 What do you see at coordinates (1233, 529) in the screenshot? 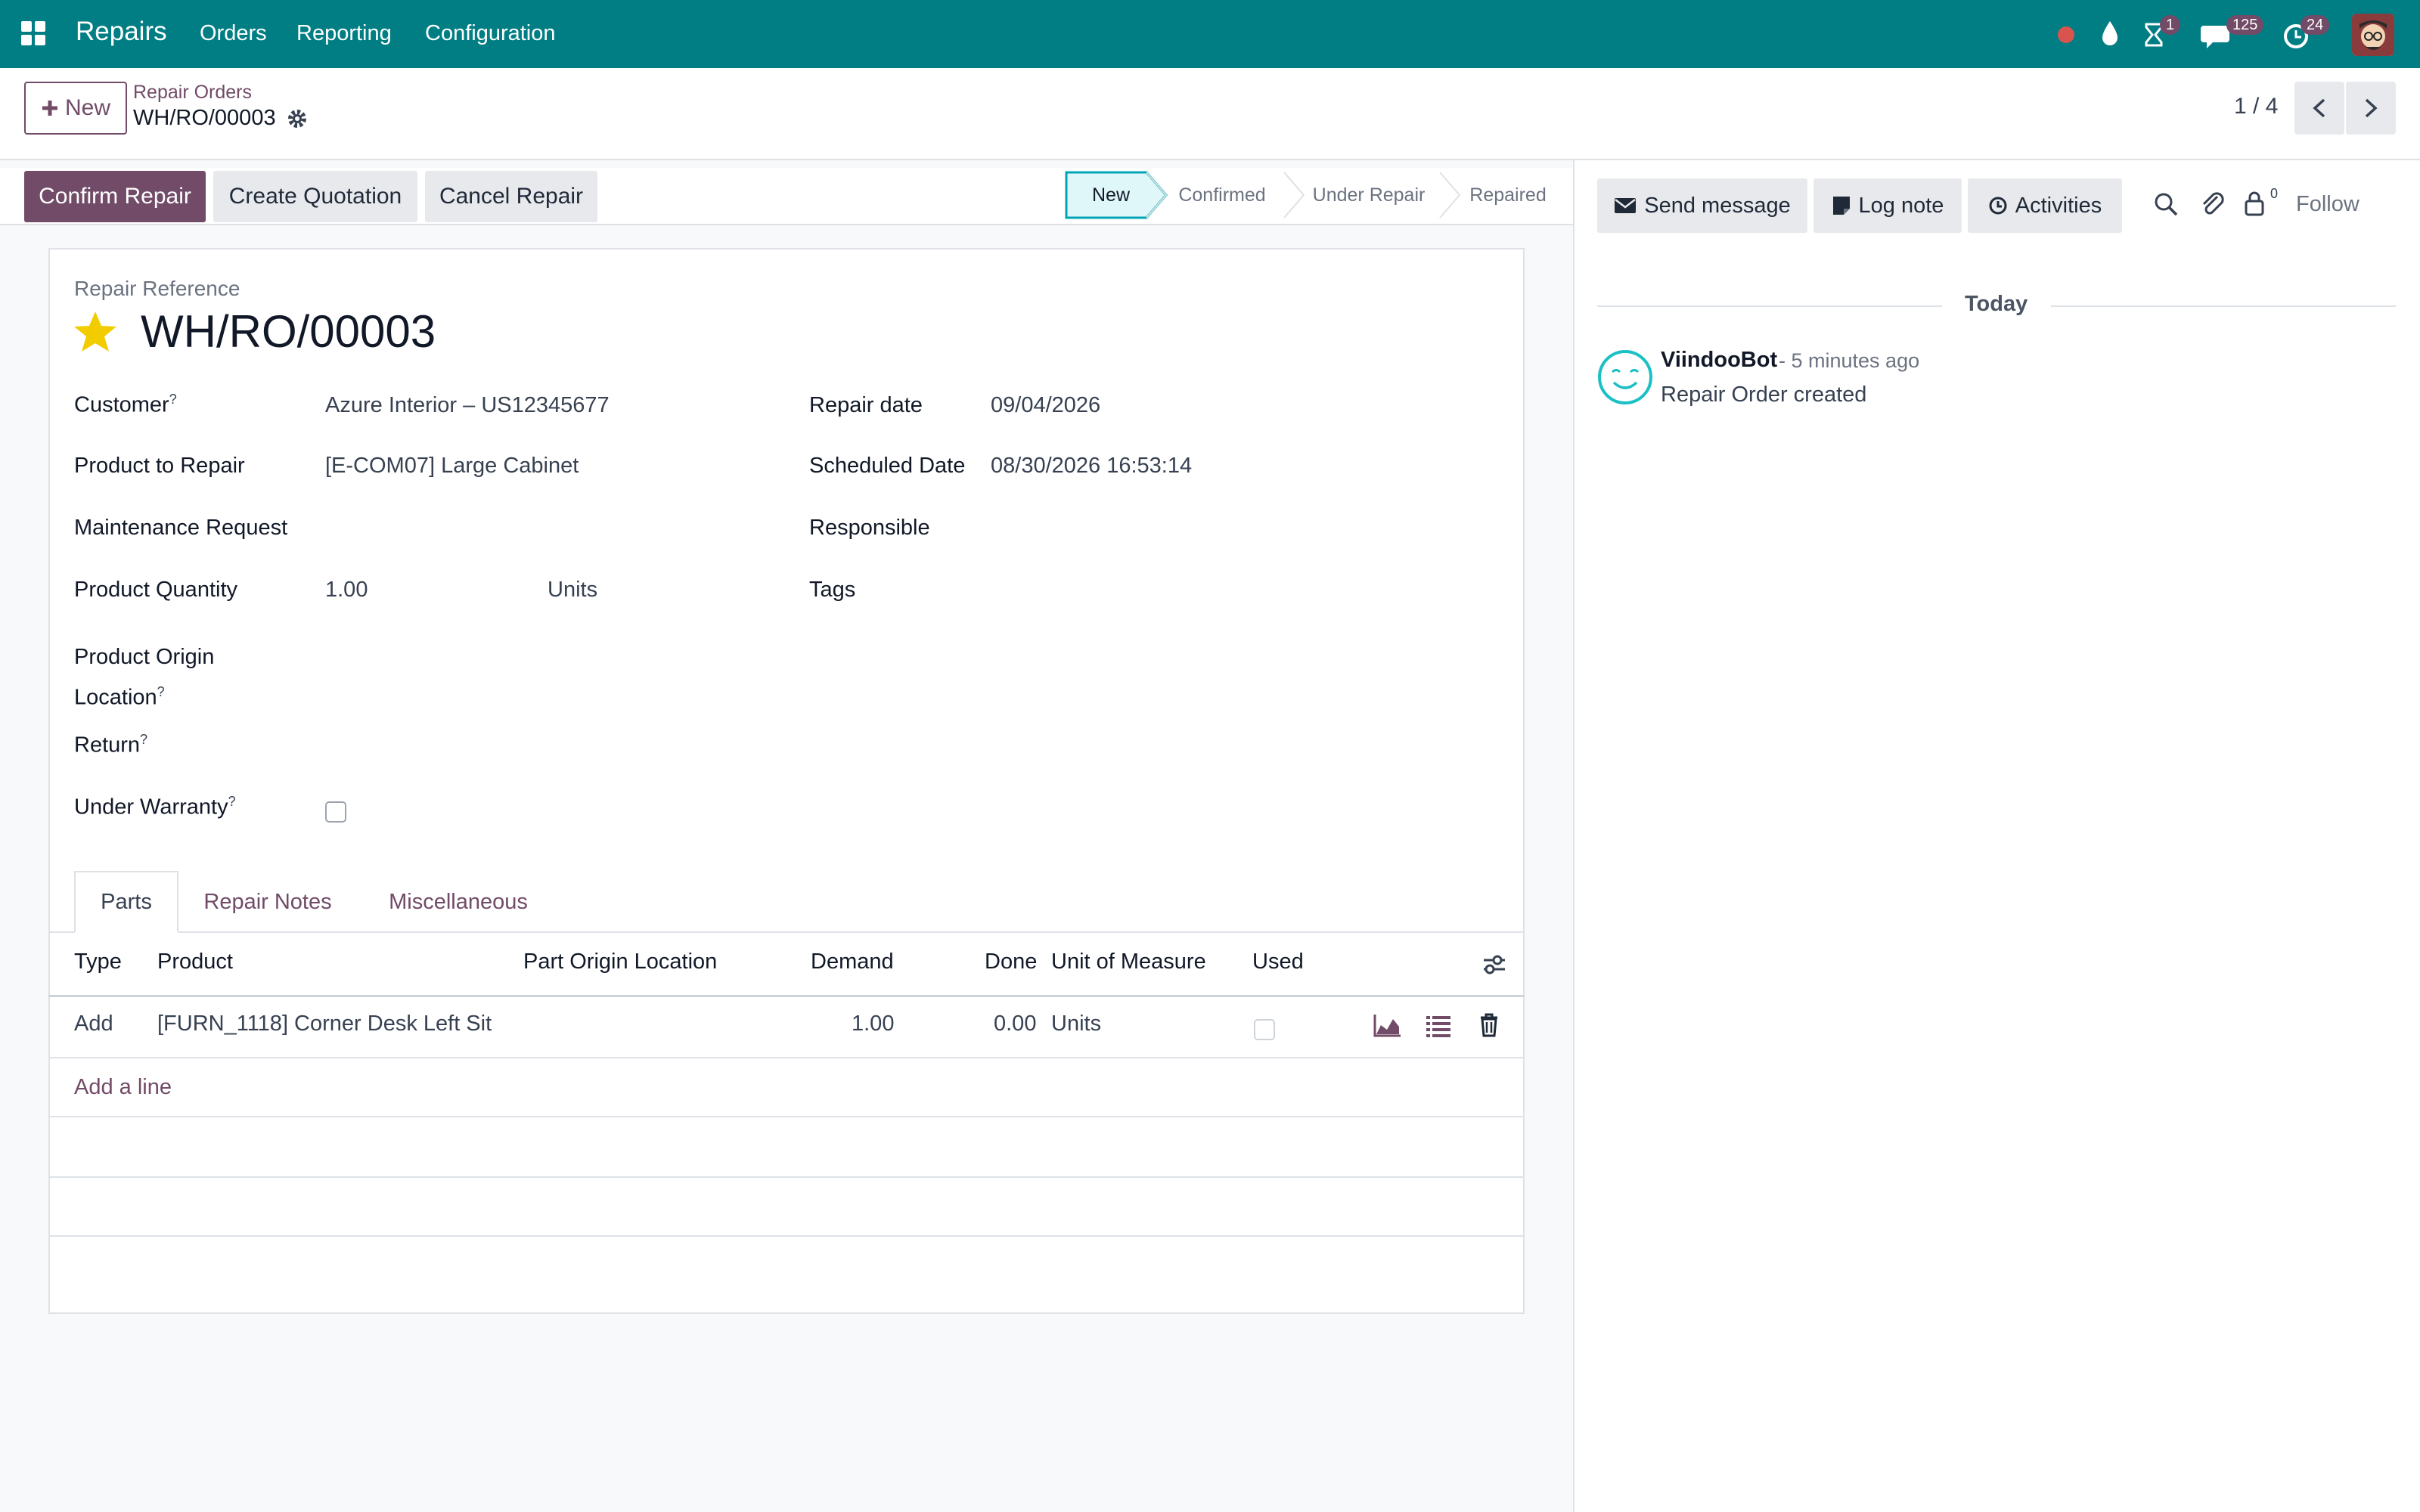
I see `responsible-field` at bounding box center [1233, 529].